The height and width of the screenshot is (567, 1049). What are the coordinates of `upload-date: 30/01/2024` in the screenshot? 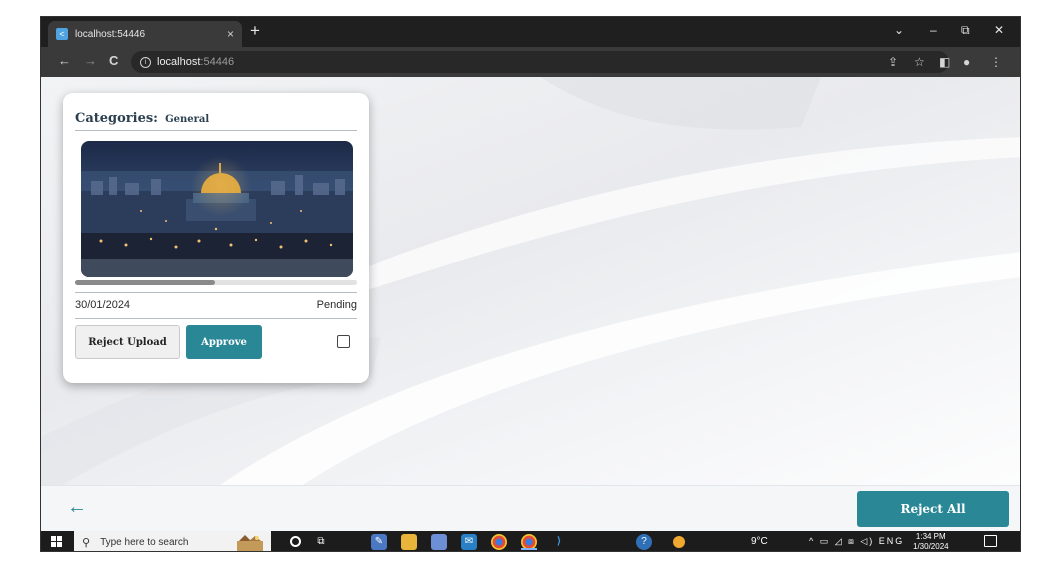 It's located at (103, 305).